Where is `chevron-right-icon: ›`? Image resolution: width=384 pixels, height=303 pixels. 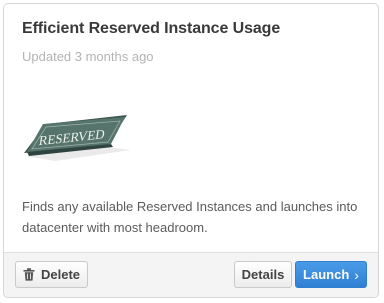
chevron-right-icon: › is located at coordinates (356, 274).